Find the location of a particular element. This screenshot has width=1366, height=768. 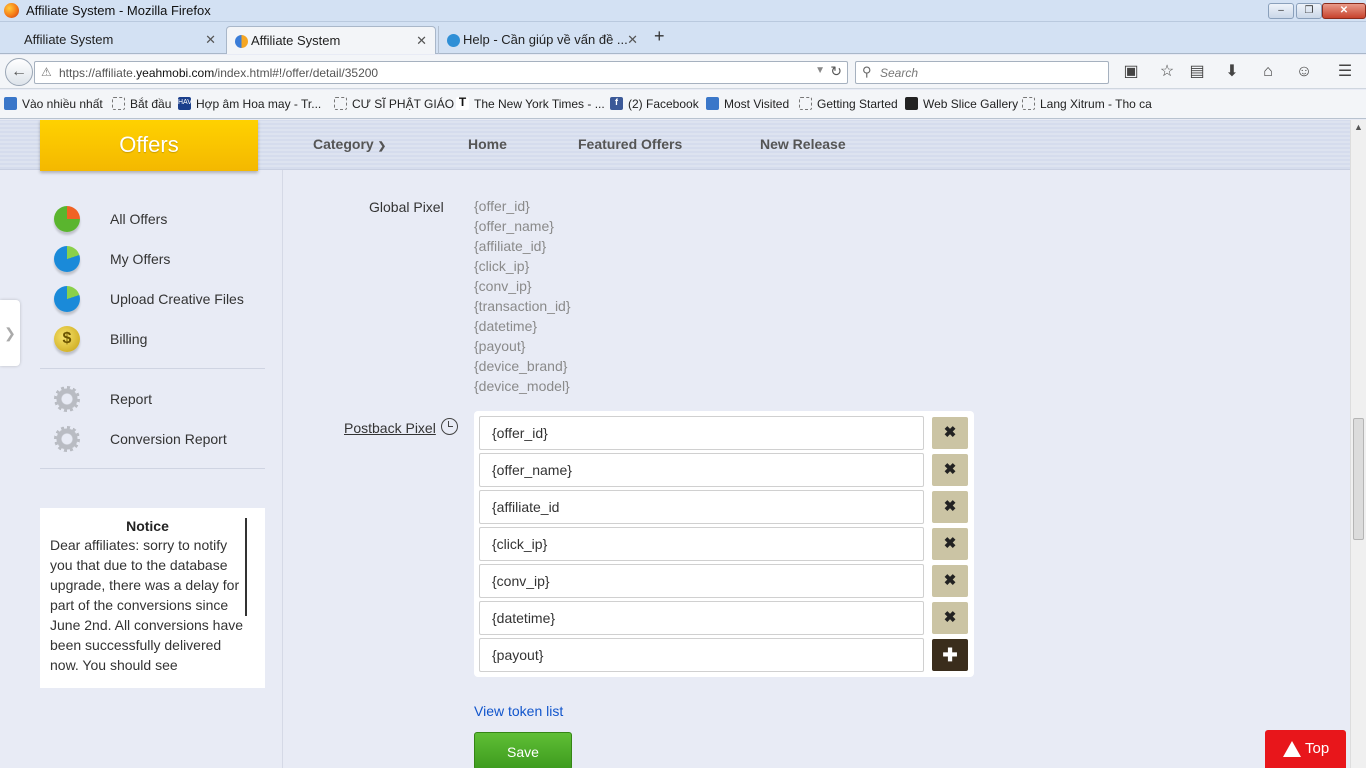

maximize-button: ❐ is located at coordinates (1309, 11).